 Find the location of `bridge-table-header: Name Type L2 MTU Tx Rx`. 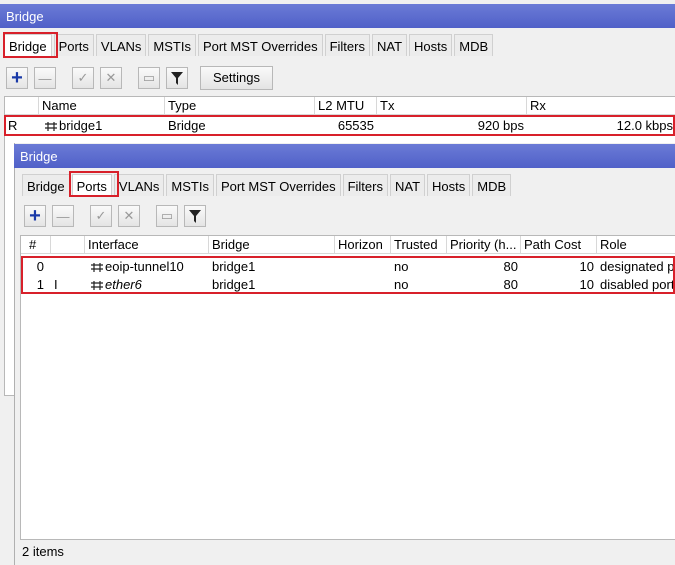

bridge-table-header: Name Type L2 MTU Tx Rx is located at coordinates (340, 106).